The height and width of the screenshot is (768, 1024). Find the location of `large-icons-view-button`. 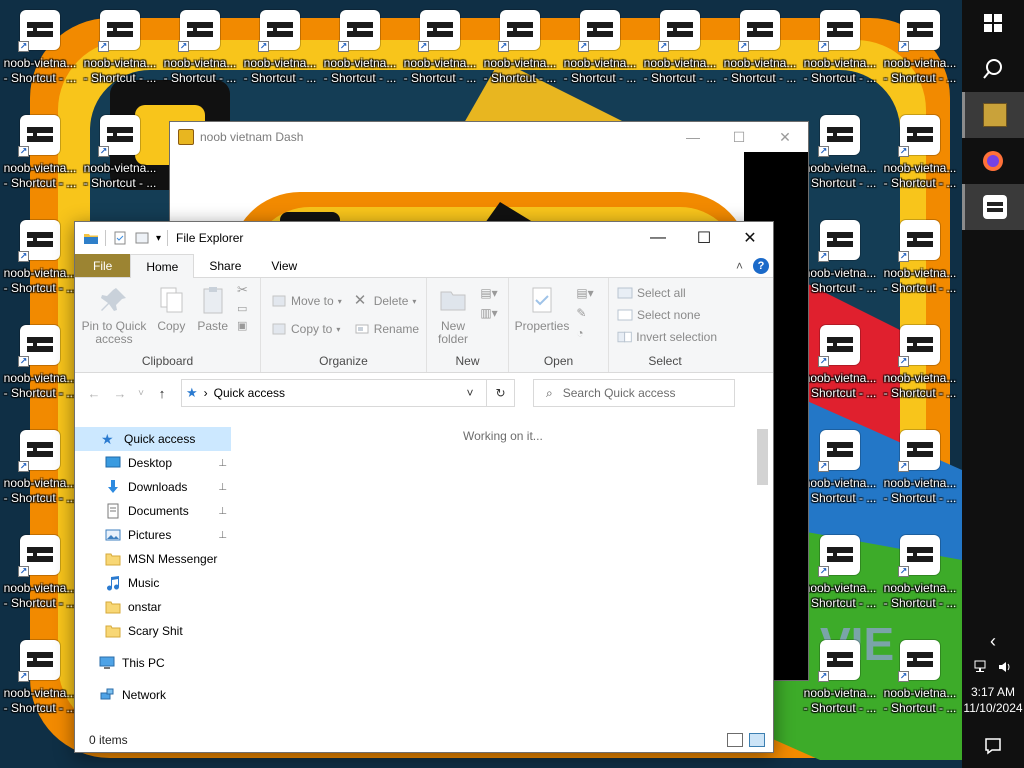

large-icons-view-button is located at coordinates (757, 740).